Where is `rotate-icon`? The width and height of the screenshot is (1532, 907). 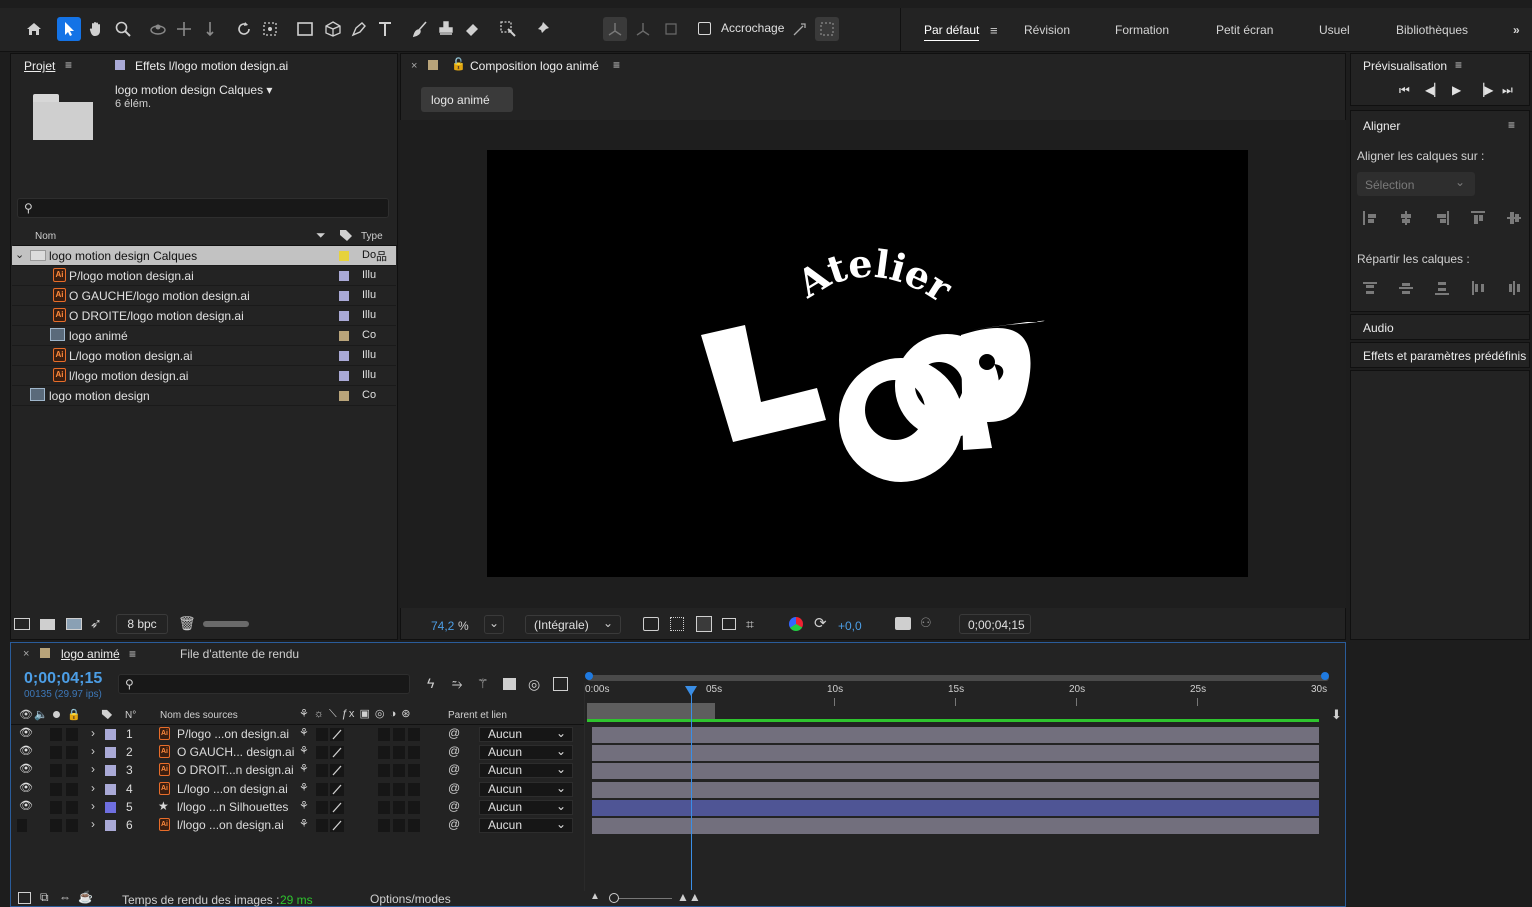 rotate-icon is located at coordinates (244, 29).